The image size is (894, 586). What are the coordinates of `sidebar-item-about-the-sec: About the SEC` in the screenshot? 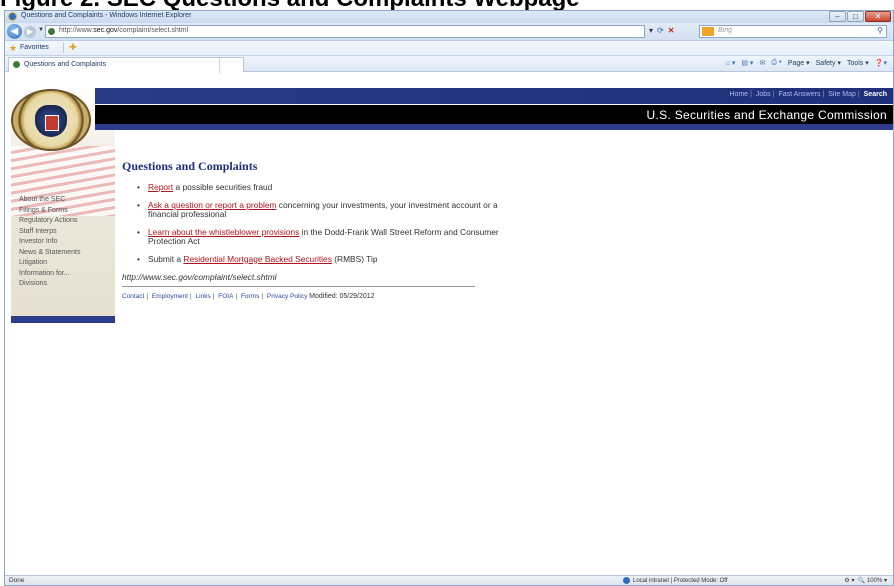 It's located at (49, 200).